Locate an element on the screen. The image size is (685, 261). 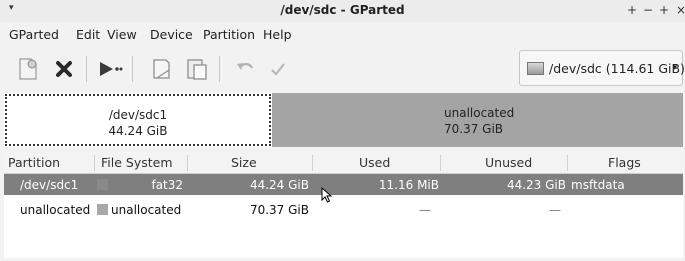
cell-partition: /dev/sdc1 is located at coordinates (49, 185).